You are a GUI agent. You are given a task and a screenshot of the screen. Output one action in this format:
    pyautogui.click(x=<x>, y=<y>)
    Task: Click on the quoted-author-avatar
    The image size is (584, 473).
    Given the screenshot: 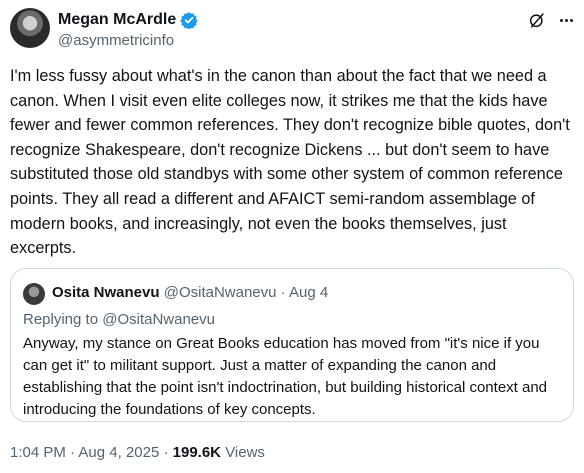 What is the action you would take?
    pyautogui.click(x=34, y=294)
    